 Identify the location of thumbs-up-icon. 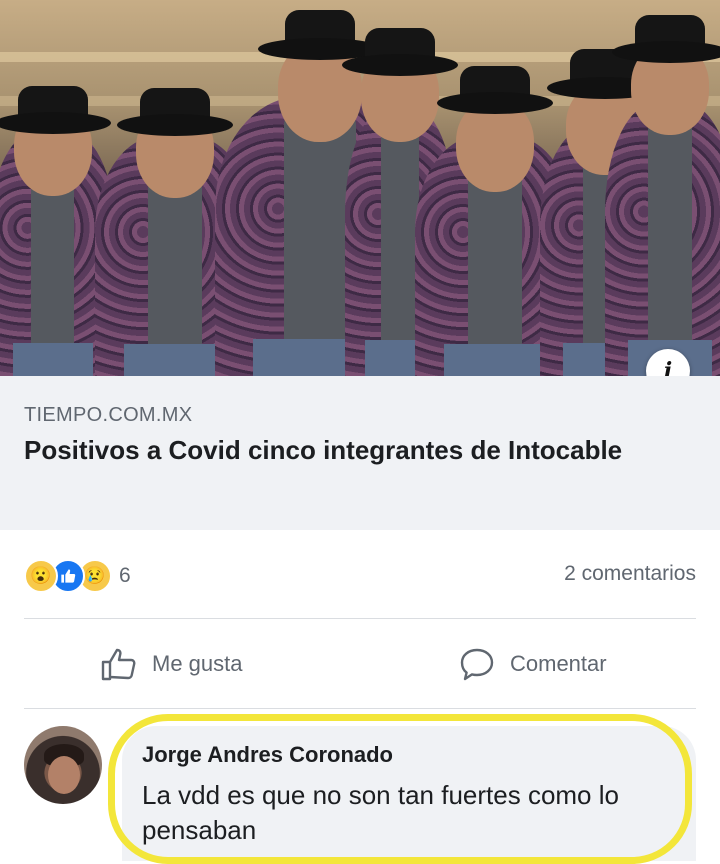
(118, 664).